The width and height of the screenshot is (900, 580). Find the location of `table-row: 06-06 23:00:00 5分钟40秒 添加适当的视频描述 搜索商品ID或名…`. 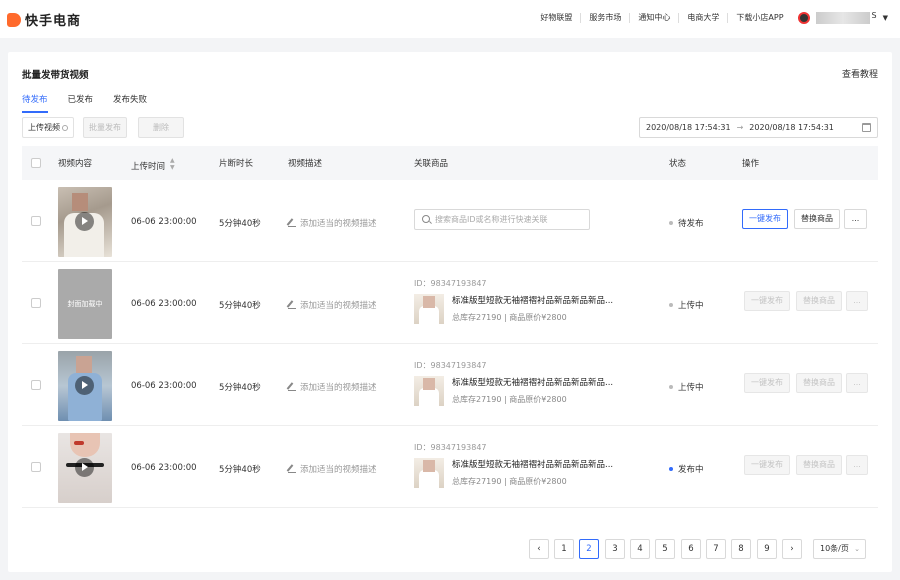

table-row: 06-06 23:00:00 5分钟40秒 添加适当的视频描述 搜索商品ID或名… is located at coordinates (450, 221).